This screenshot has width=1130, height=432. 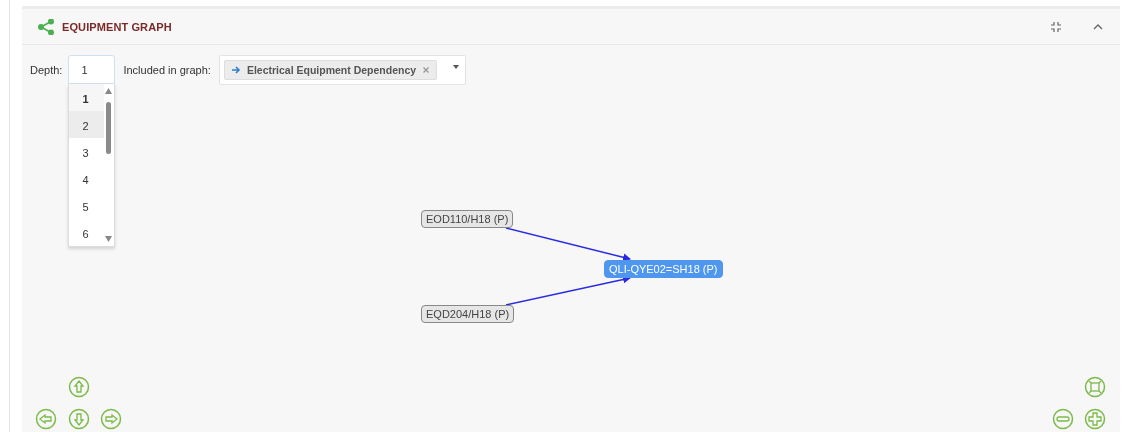 What do you see at coordinates (87, 97) in the screenshot?
I see `depth-option: 1` at bounding box center [87, 97].